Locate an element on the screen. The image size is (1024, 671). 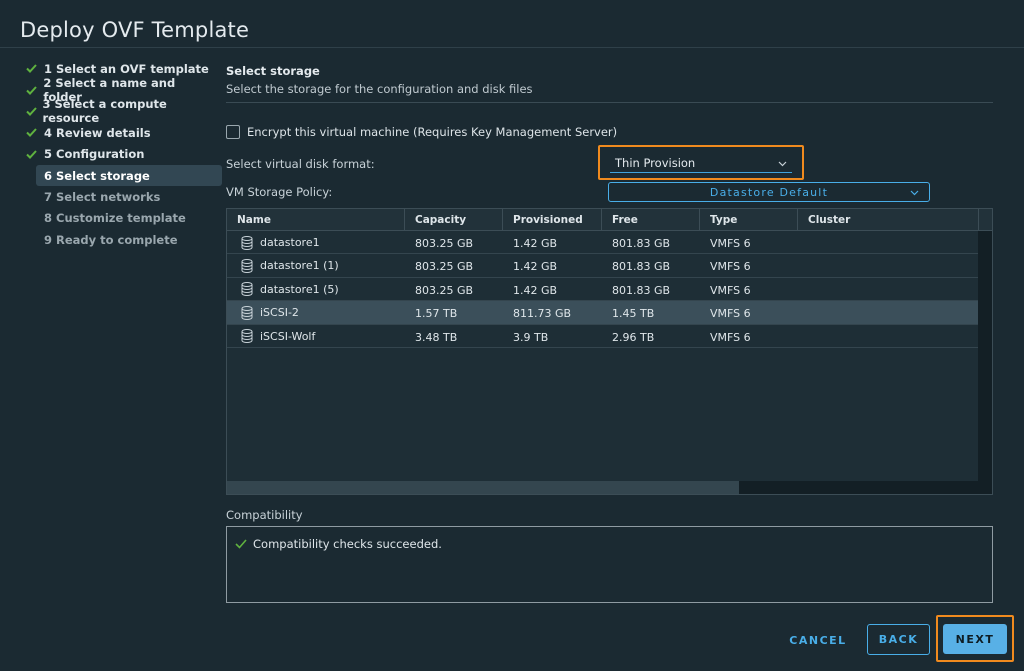
next-button: NEXT is located at coordinates (975, 639).